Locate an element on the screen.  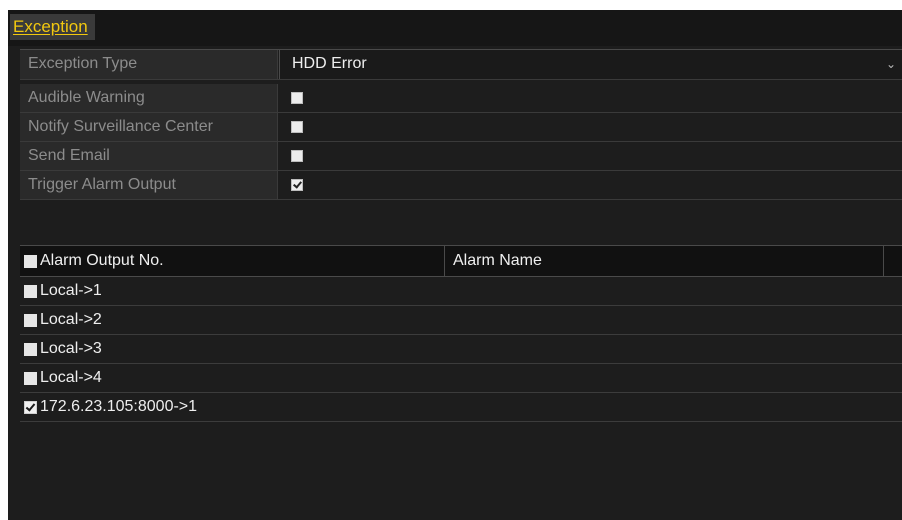
exception-type-selected-value: HDD Error is located at coordinates (329, 63).